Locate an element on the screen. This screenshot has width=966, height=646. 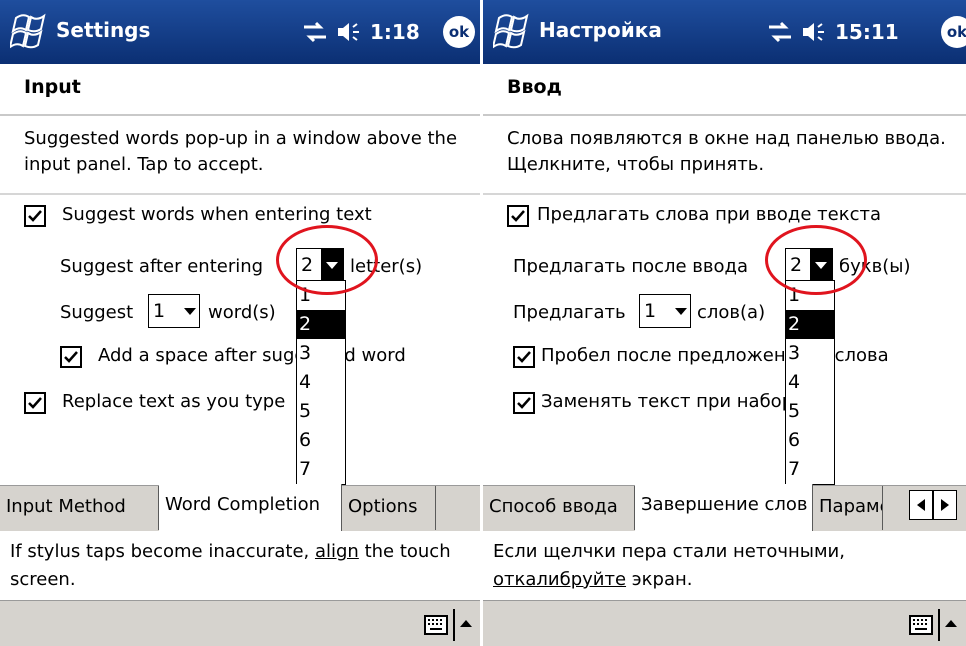
clock: 15:11 is located at coordinates (867, 32).